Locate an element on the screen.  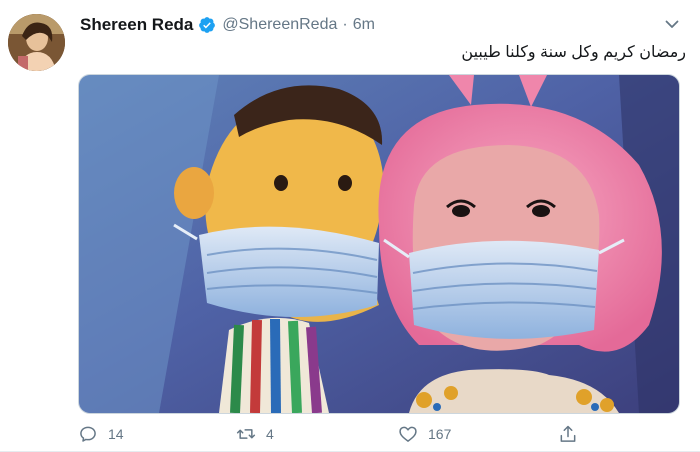
heart-icon is located at coordinates (408, 434).